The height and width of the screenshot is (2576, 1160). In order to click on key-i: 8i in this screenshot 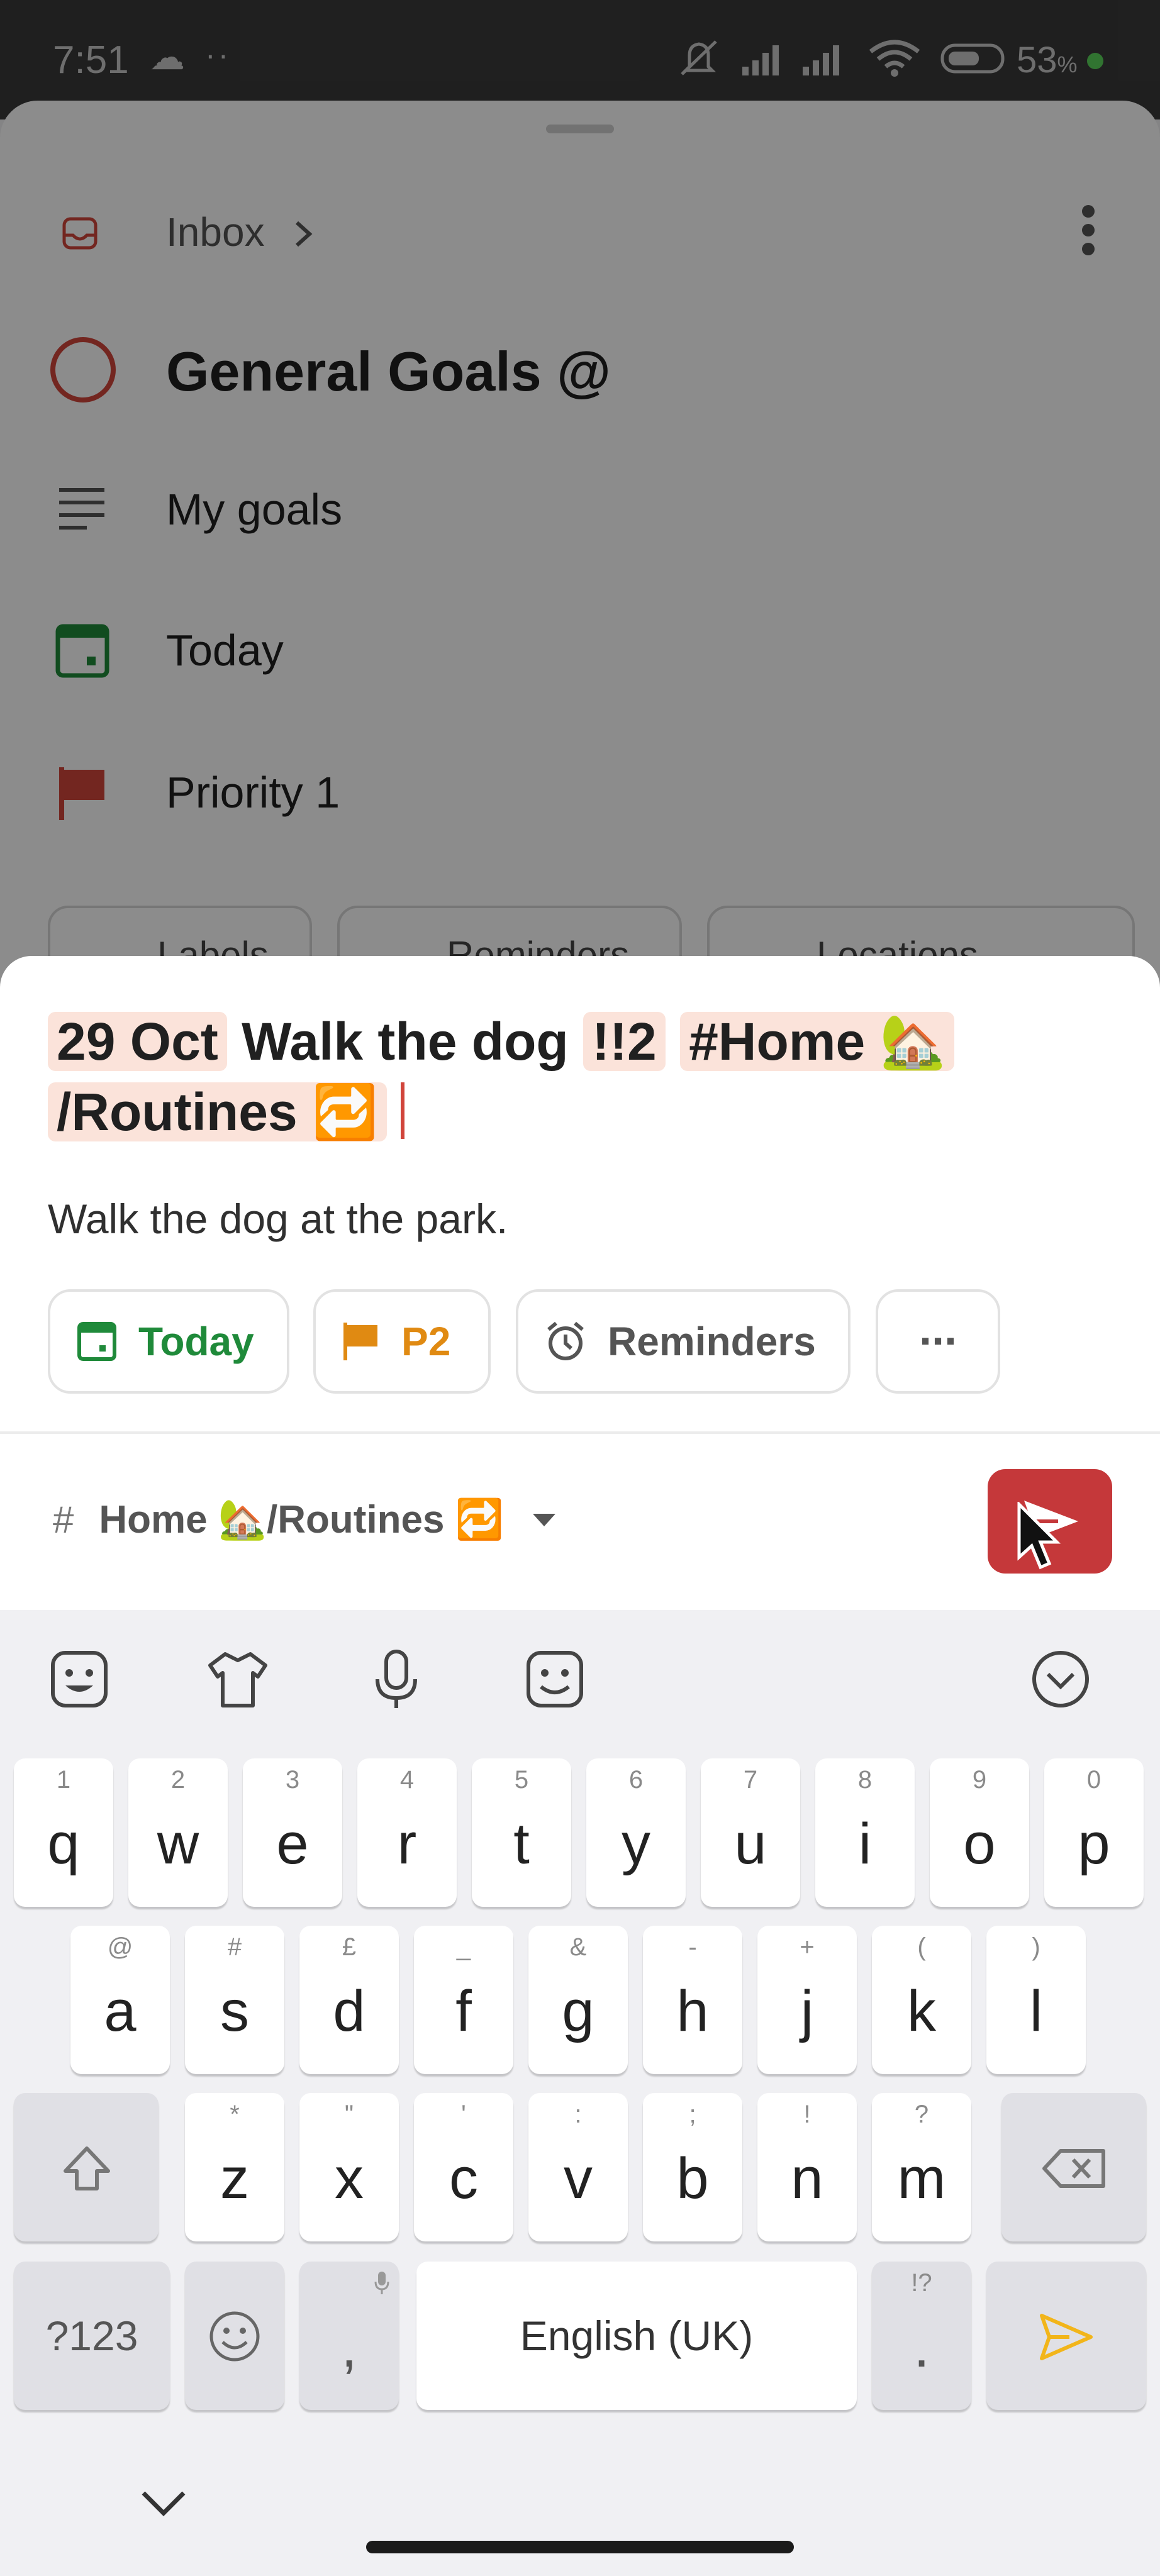, I will do `click(865, 1832)`.